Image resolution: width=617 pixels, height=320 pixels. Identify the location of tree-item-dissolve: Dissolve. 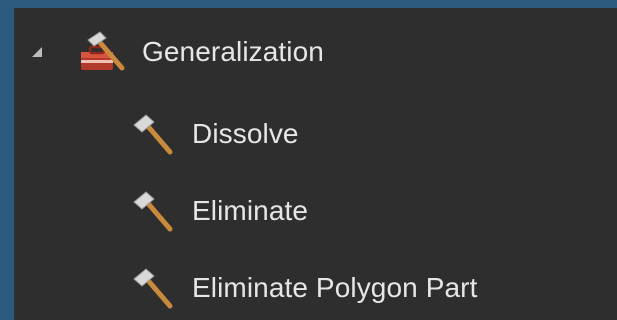
(315, 134).